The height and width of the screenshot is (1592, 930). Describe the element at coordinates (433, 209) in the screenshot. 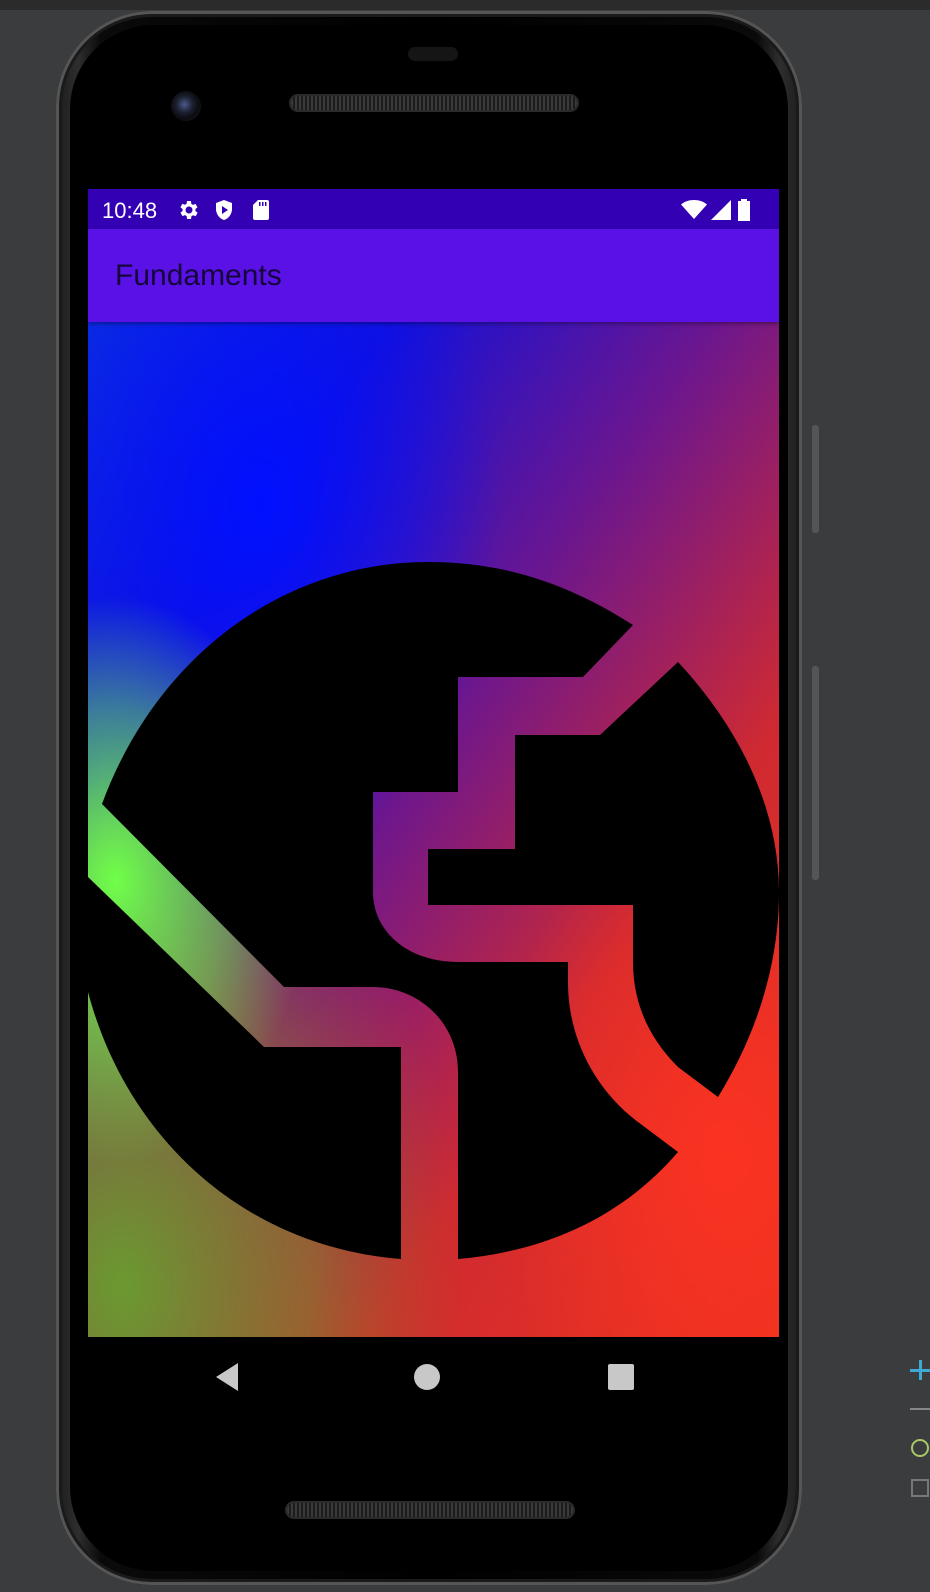

I see `status-bar: 10:48` at that location.